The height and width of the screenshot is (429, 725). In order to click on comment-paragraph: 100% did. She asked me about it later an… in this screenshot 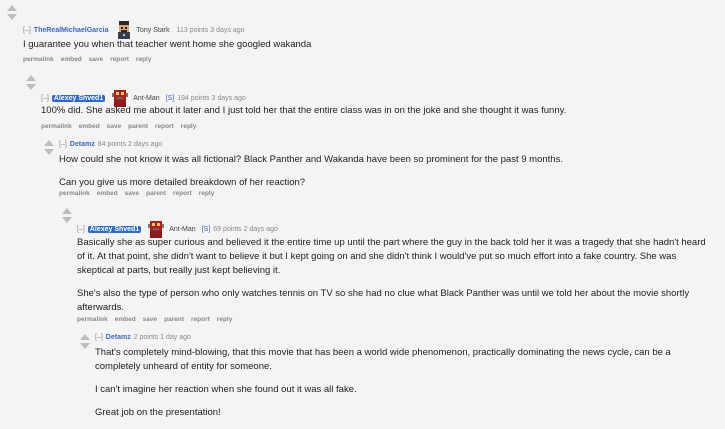, I will do `click(304, 110)`.